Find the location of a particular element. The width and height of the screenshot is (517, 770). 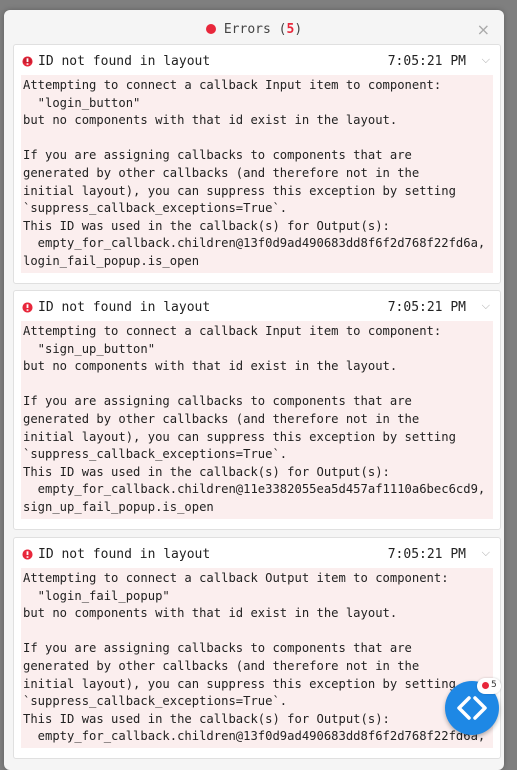

close-icon: × is located at coordinates (483, 29).